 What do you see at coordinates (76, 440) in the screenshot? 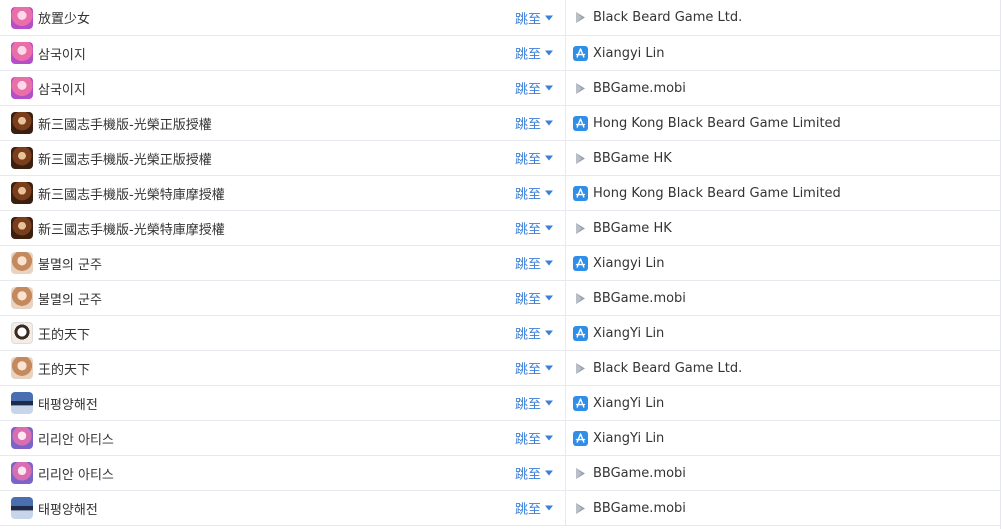
I see `game-name: 리리안 아티스` at bounding box center [76, 440].